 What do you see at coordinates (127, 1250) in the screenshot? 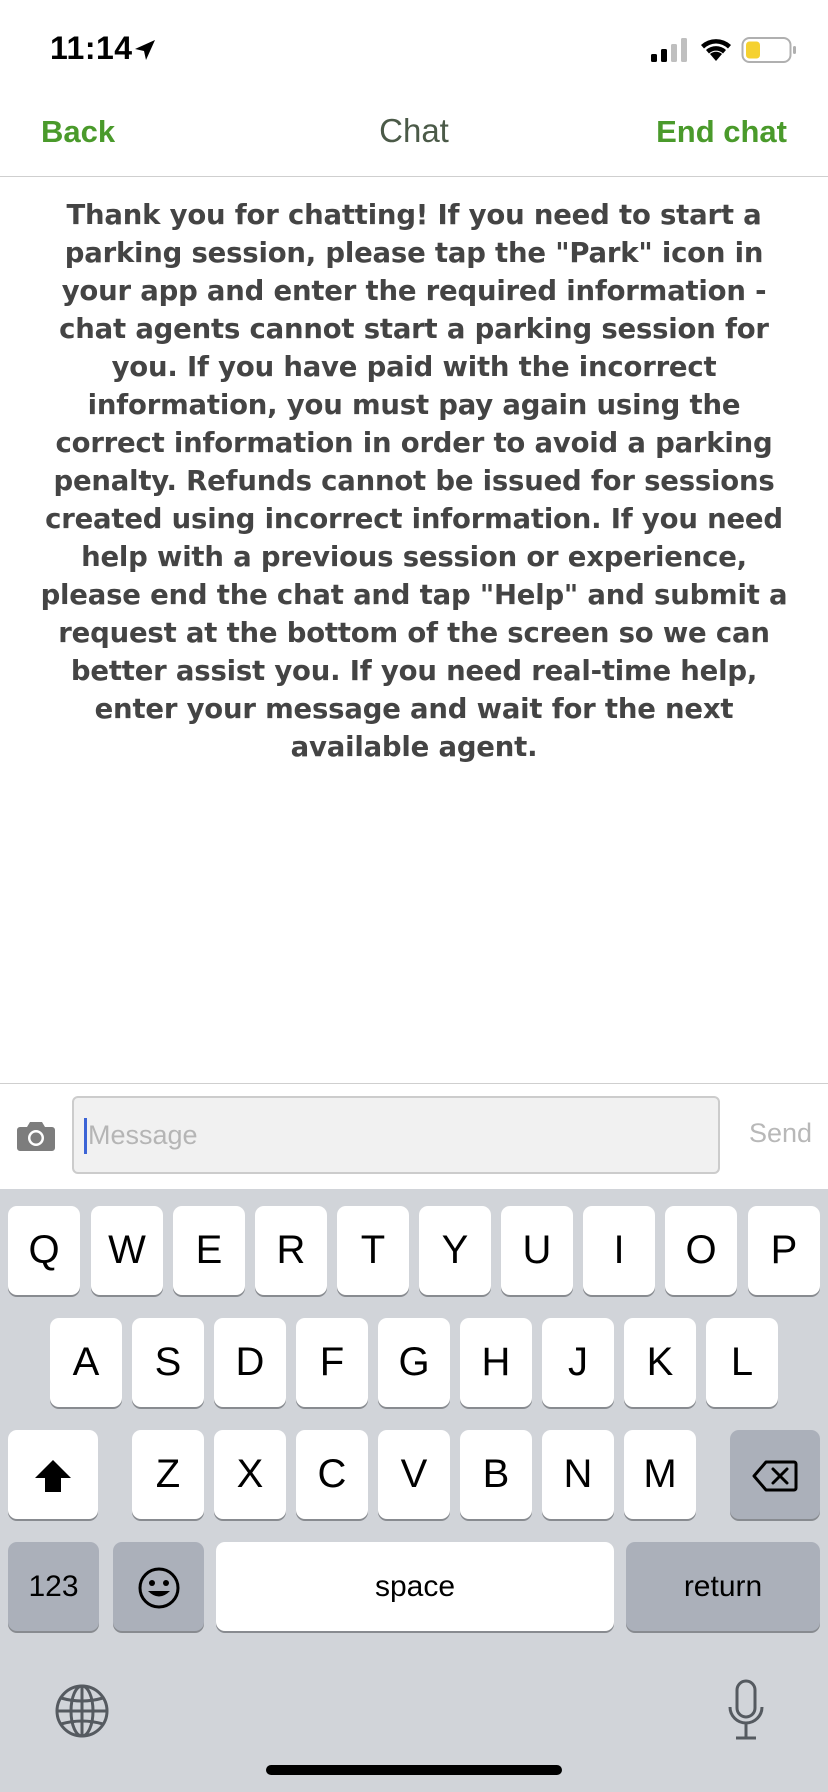
I see `key-w: W` at bounding box center [127, 1250].